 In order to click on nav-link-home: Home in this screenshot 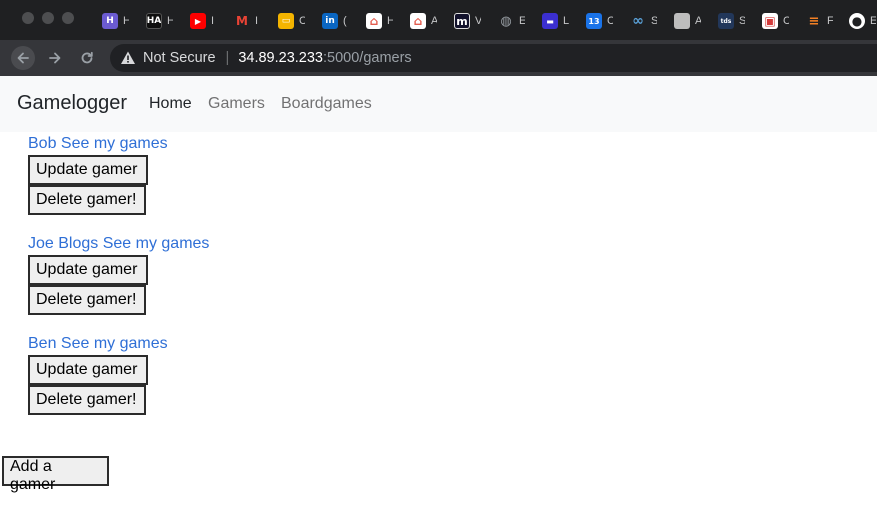, I will do `click(170, 104)`.